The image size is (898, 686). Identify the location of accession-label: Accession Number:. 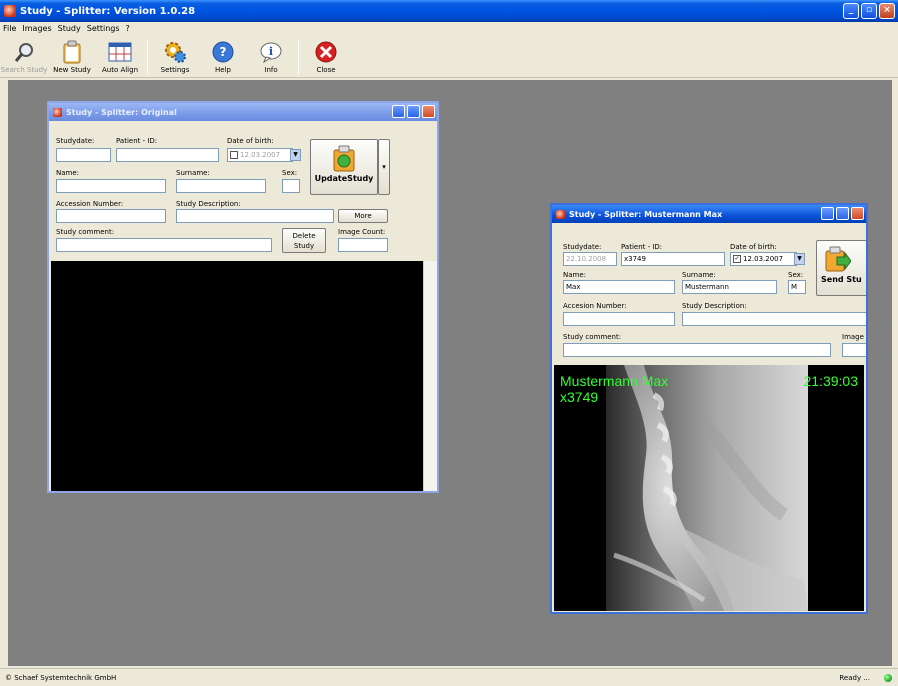
(90, 204).